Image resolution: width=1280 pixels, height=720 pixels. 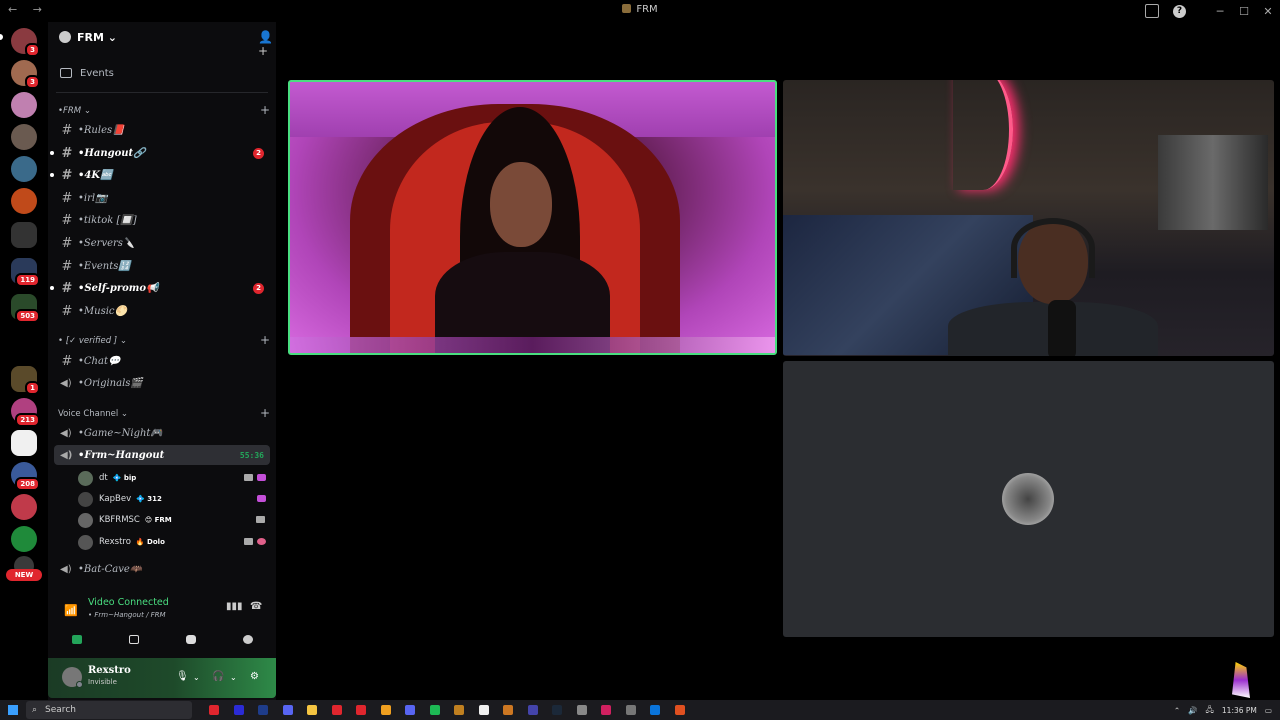 I want to click on category-frm: •FRM ⌄ +, so click(x=164, y=110).